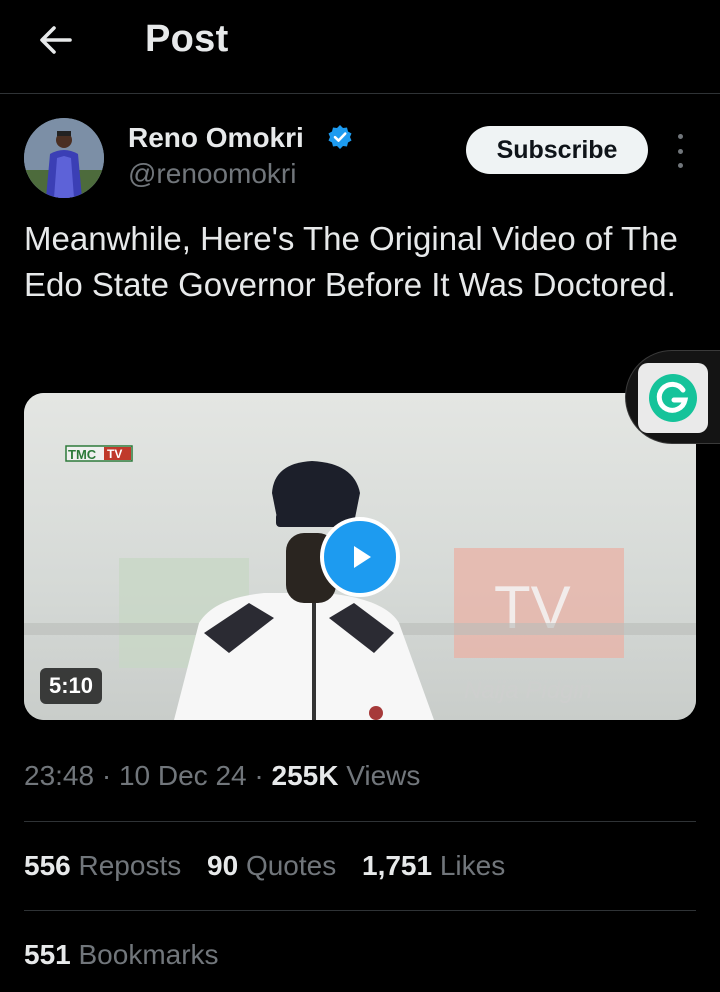 This screenshot has height=992, width=720. Describe the element at coordinates (680, 136) in the screenshot. I see `more-vertical-icon` at that location.